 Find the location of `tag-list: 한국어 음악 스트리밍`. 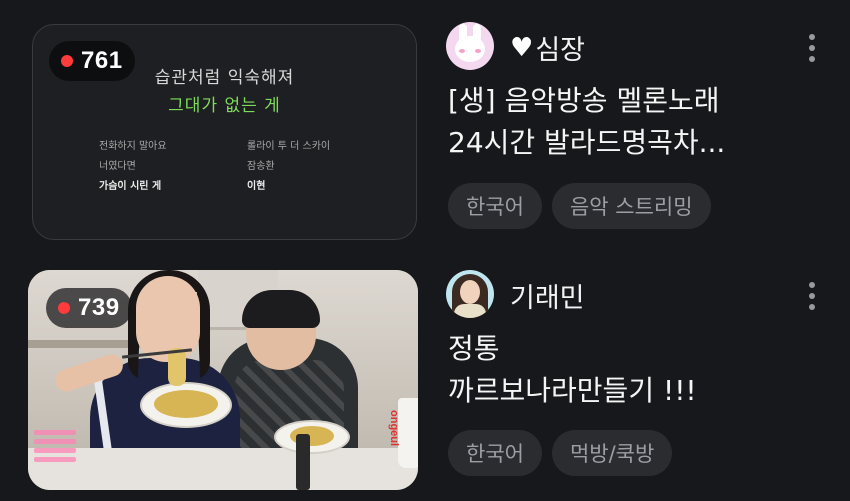

tag-list: 한국어 음악 스트리밍 is located at coordinates (579, 206).